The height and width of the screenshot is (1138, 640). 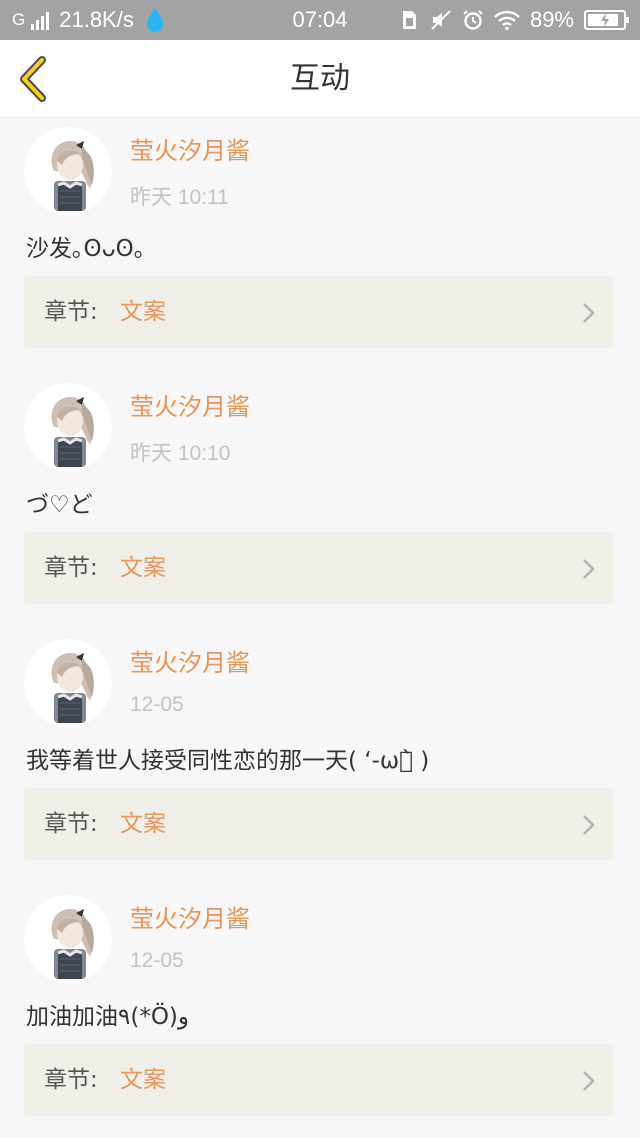 I want to click on battery-icon, so click(x=606, y=20).